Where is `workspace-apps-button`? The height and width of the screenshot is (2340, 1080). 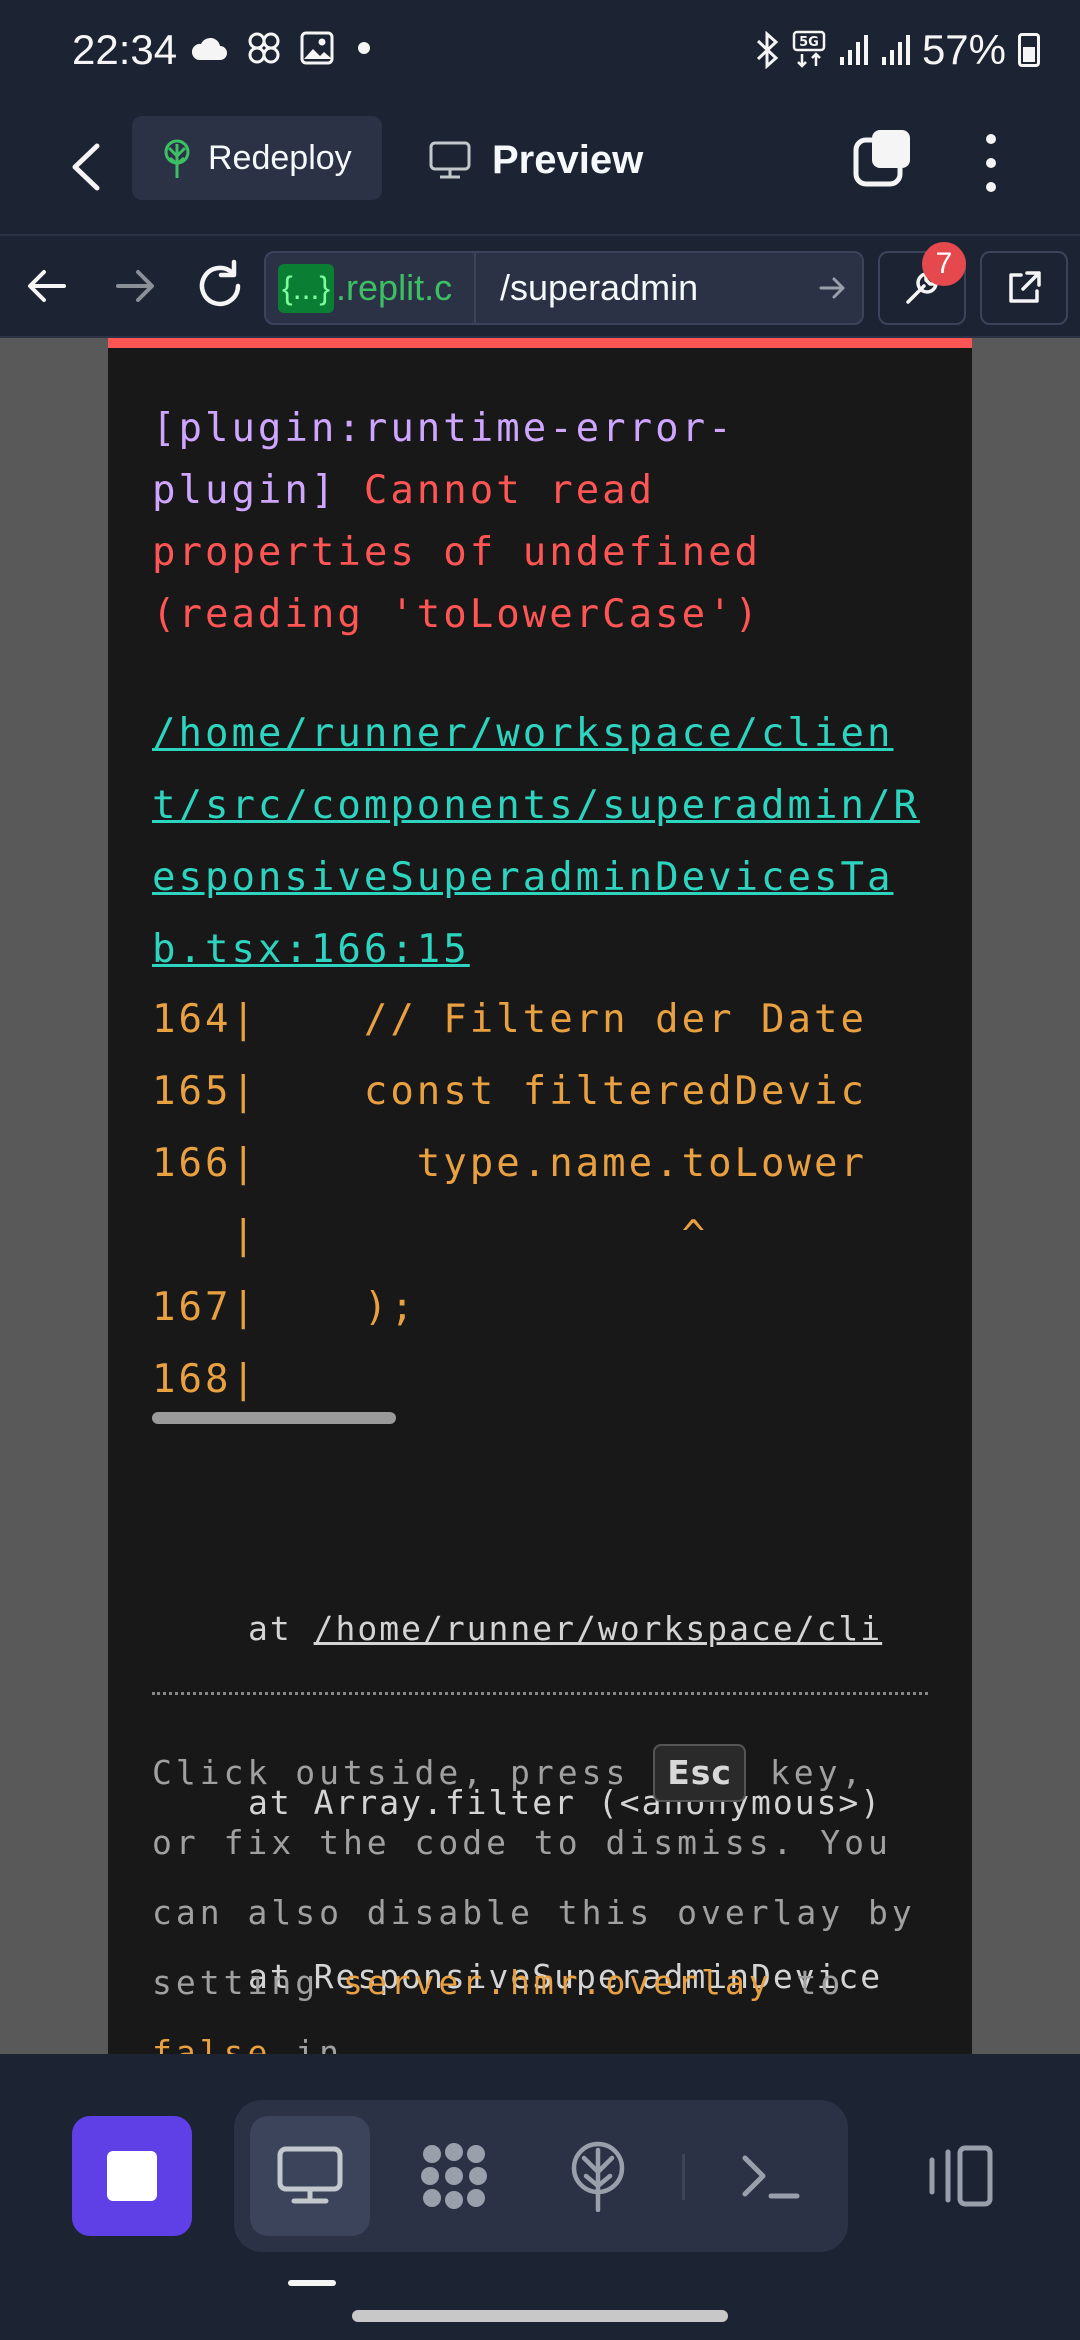
workspace-apps-button is located at coordinates (454, 2176).